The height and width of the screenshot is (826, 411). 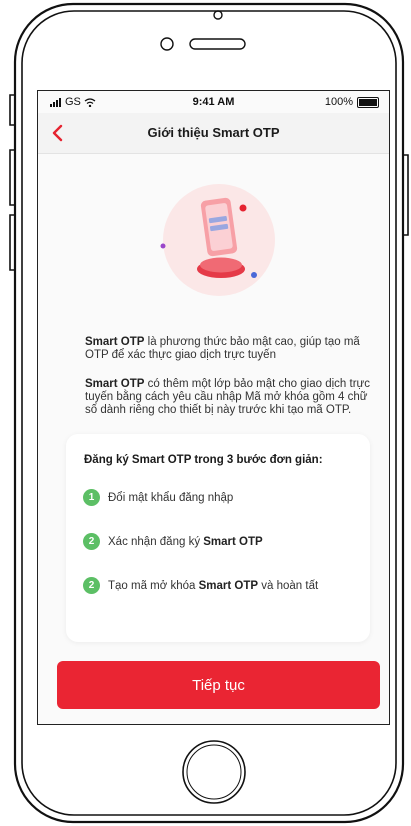 I want to click on nav-bar: Giới thiệu Smart OTP, so click(x=213, y=133).